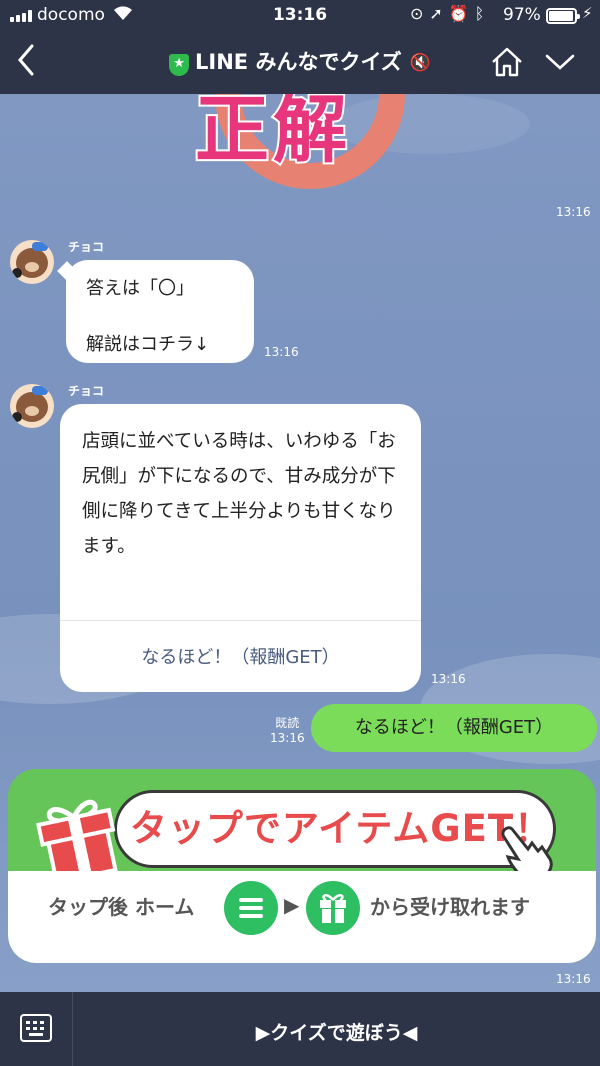 The image size is (600, 1066). What do you see at coordinates (573, 979) in the screenshot?
I see `banner-timestamp: 13:16` at bounding box center [573, 979].